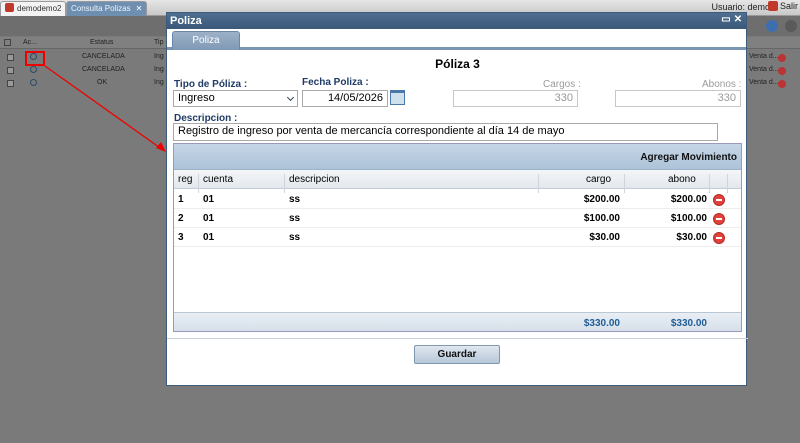  I want to click on abonos-field: 330, so click(678, 98).